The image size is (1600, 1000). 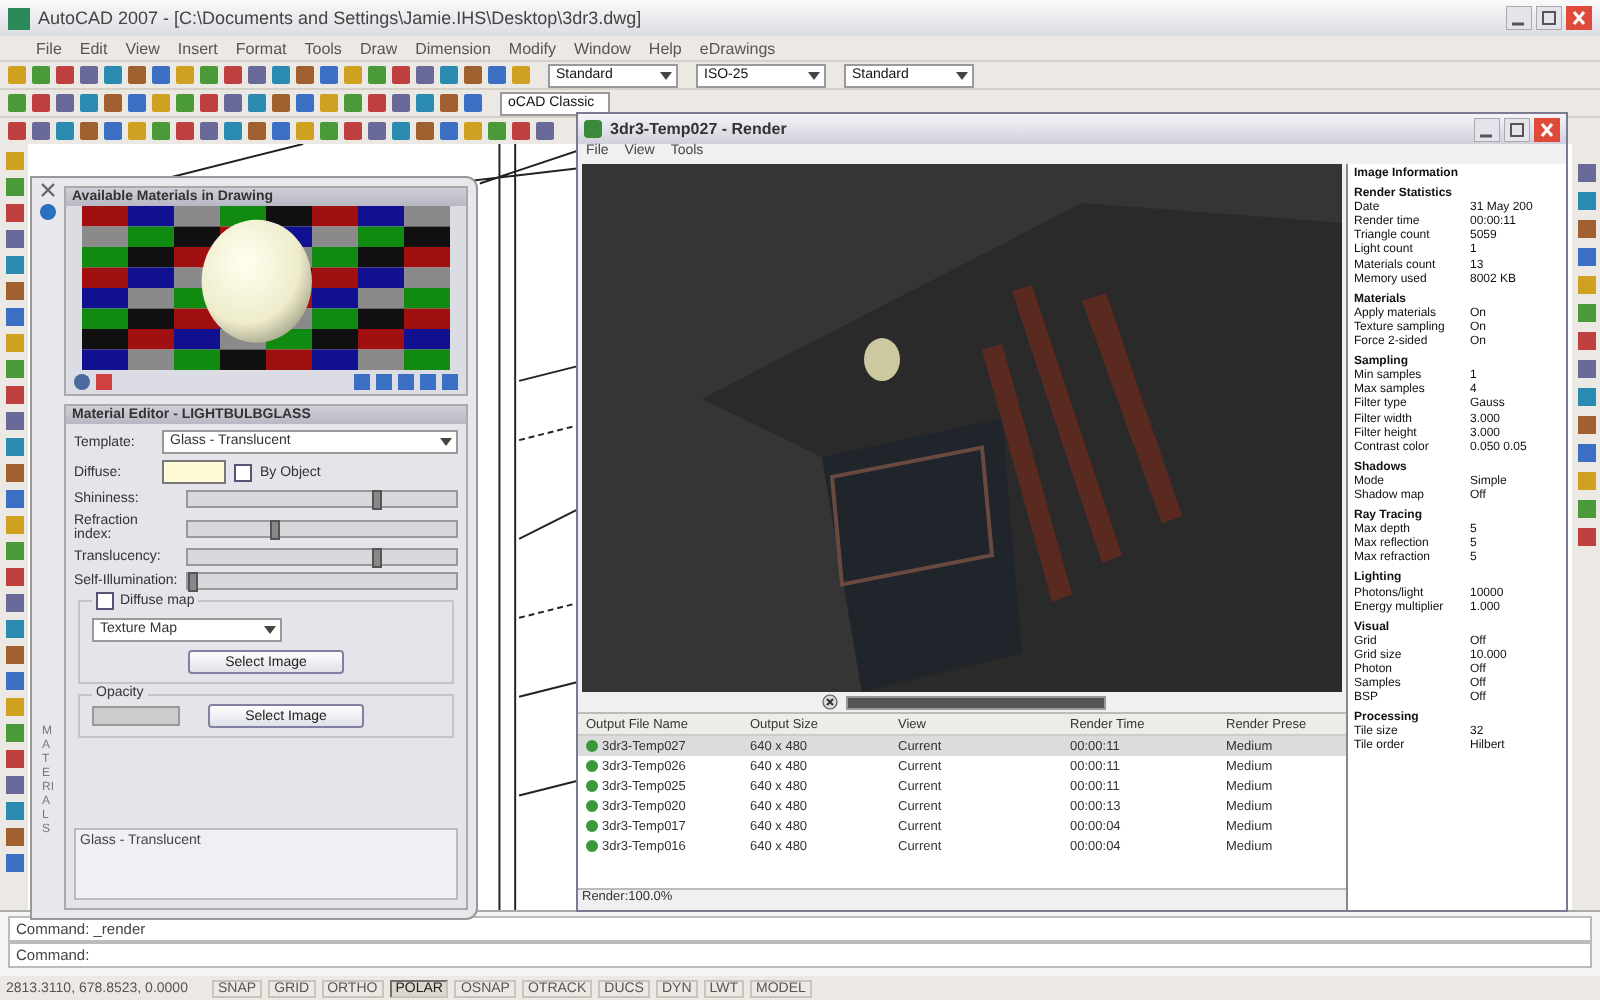 I want to click on cancel-icon, so click(x=830, y=702).